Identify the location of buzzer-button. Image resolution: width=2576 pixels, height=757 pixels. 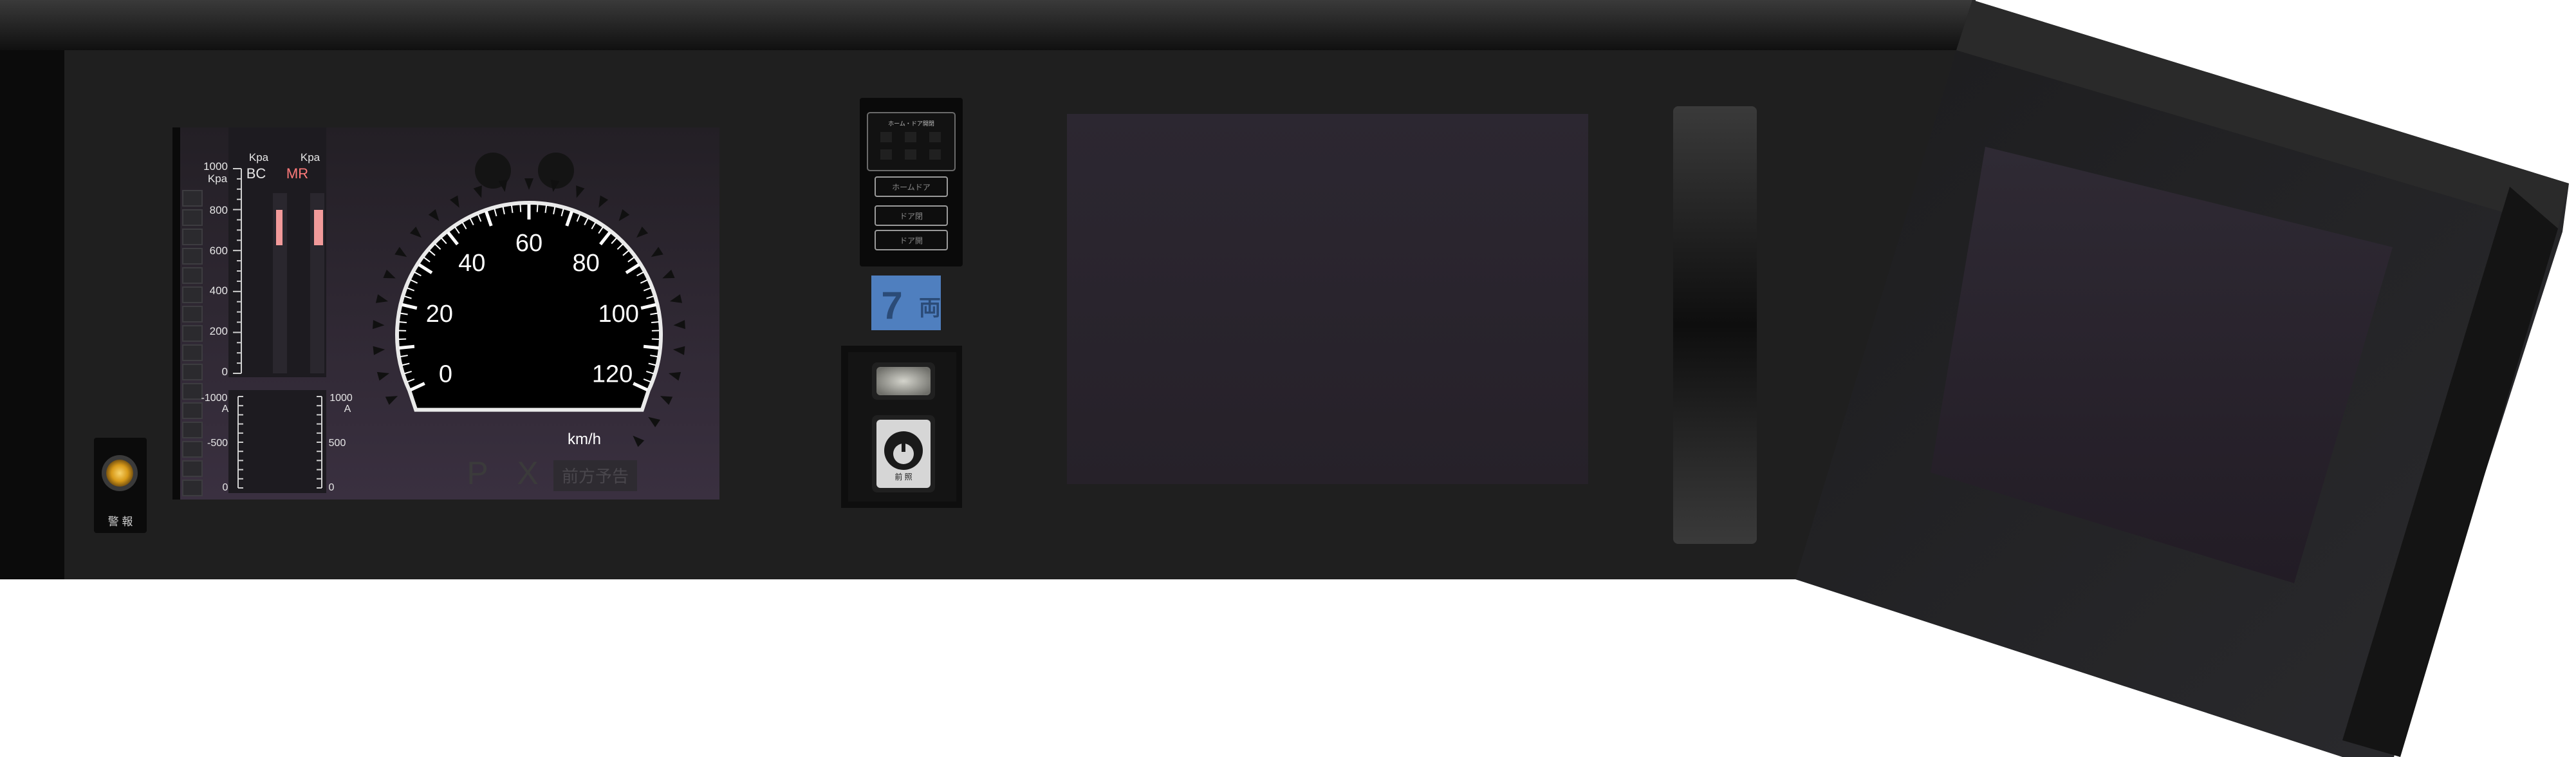
(119, 473).